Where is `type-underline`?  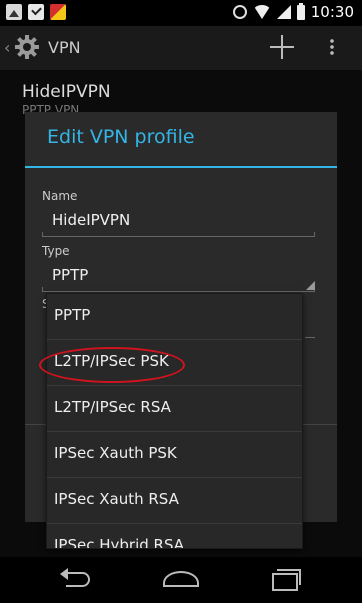
type-underline is located at coordinates (178, 289).